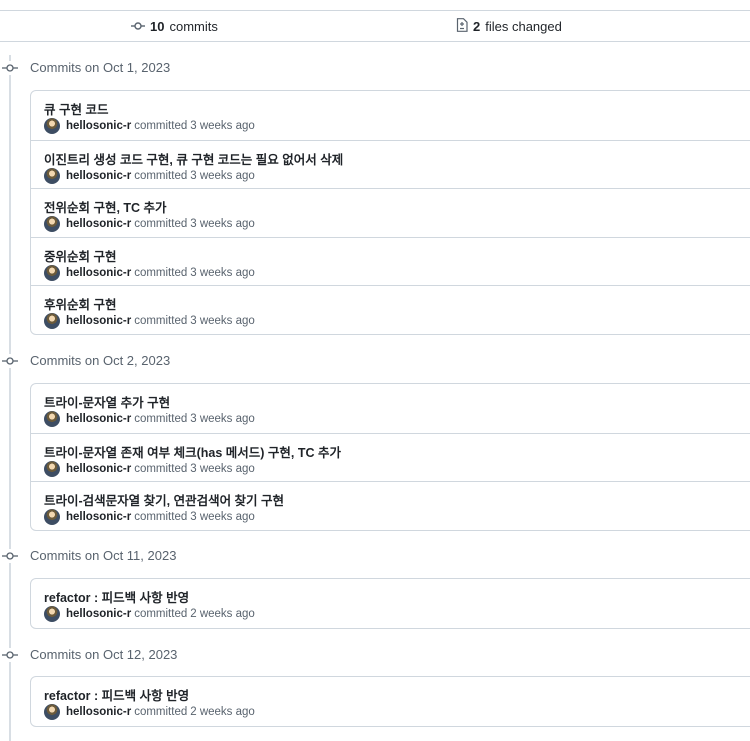  I want to click on file-diff-icon, so click(462, 26).